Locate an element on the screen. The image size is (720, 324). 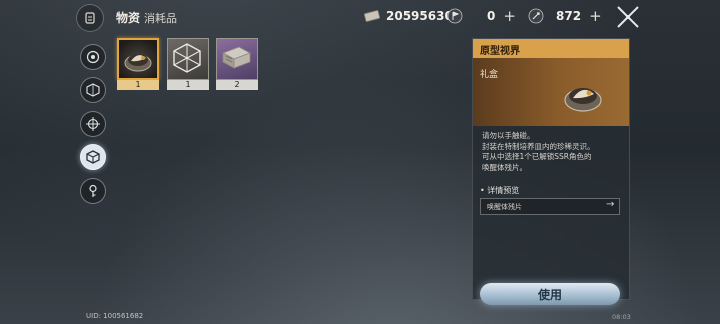
stamina-icon is located at coordinates (536, 16).